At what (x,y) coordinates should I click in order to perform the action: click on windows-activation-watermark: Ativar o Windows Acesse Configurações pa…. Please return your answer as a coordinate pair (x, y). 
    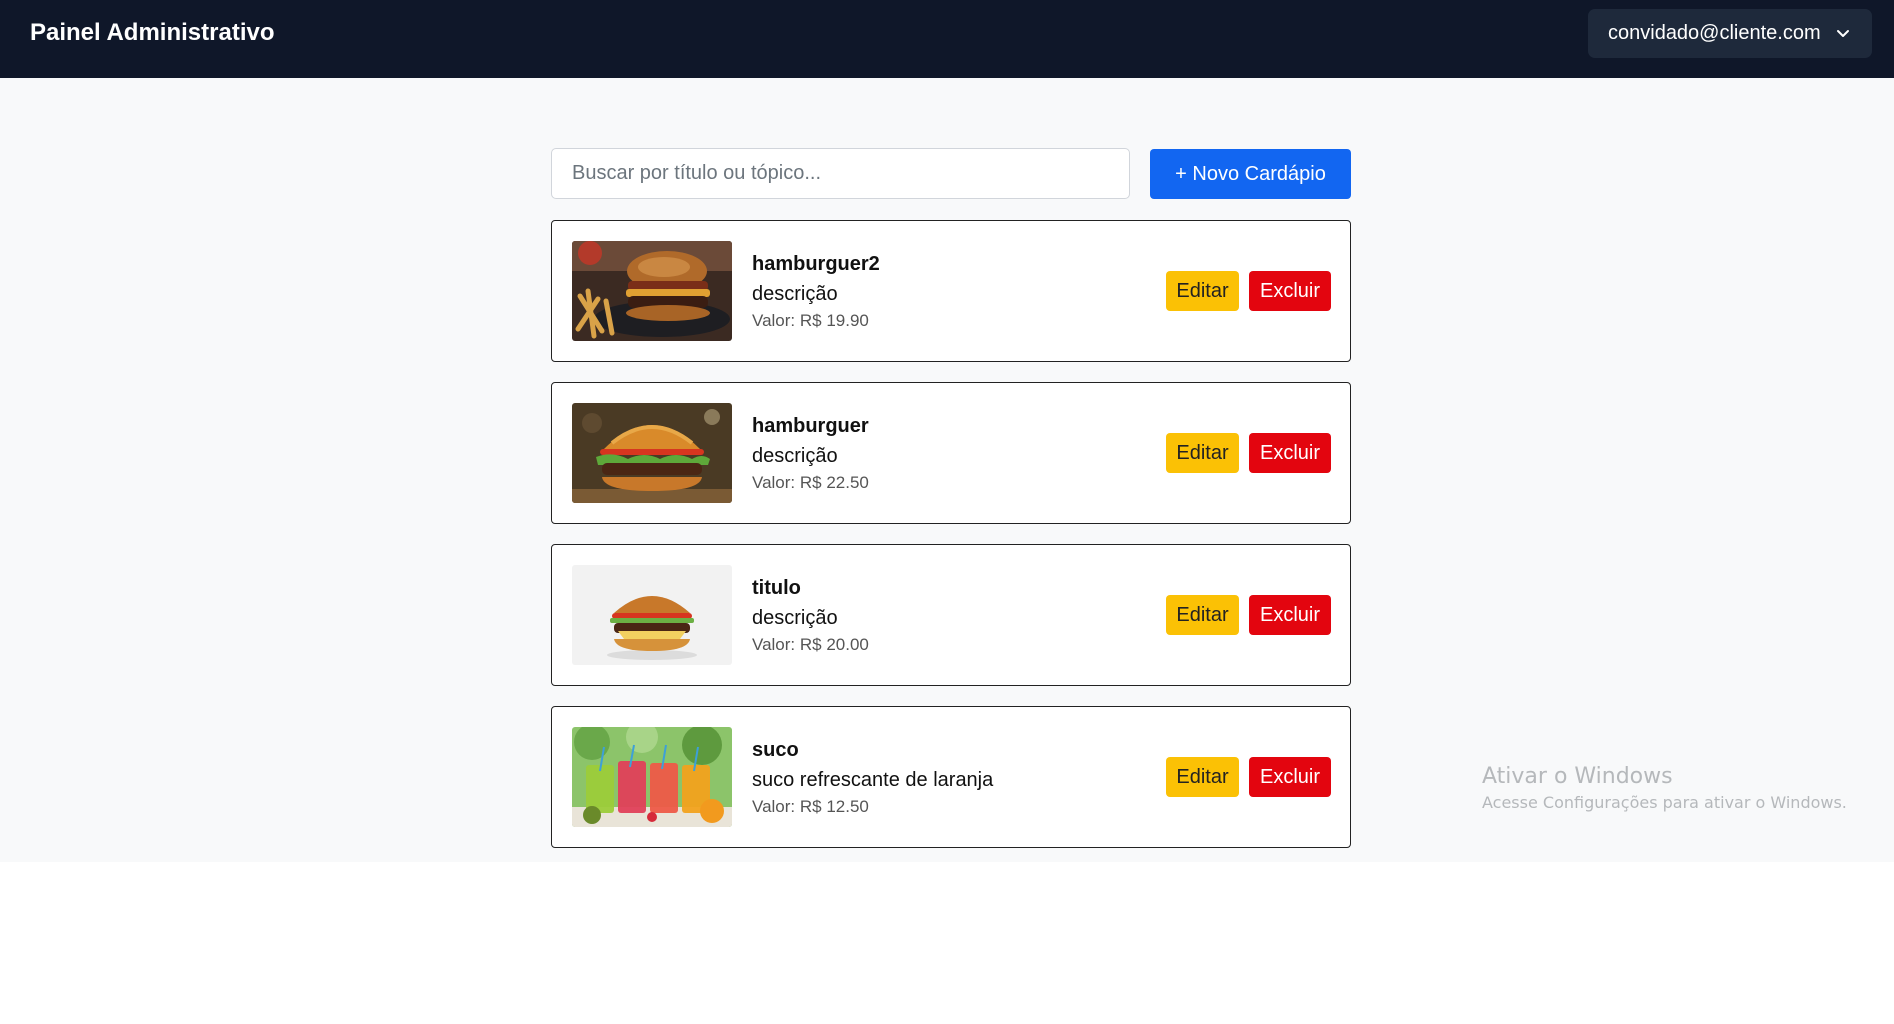
    Looking at the image, I should click on (1664, 789).